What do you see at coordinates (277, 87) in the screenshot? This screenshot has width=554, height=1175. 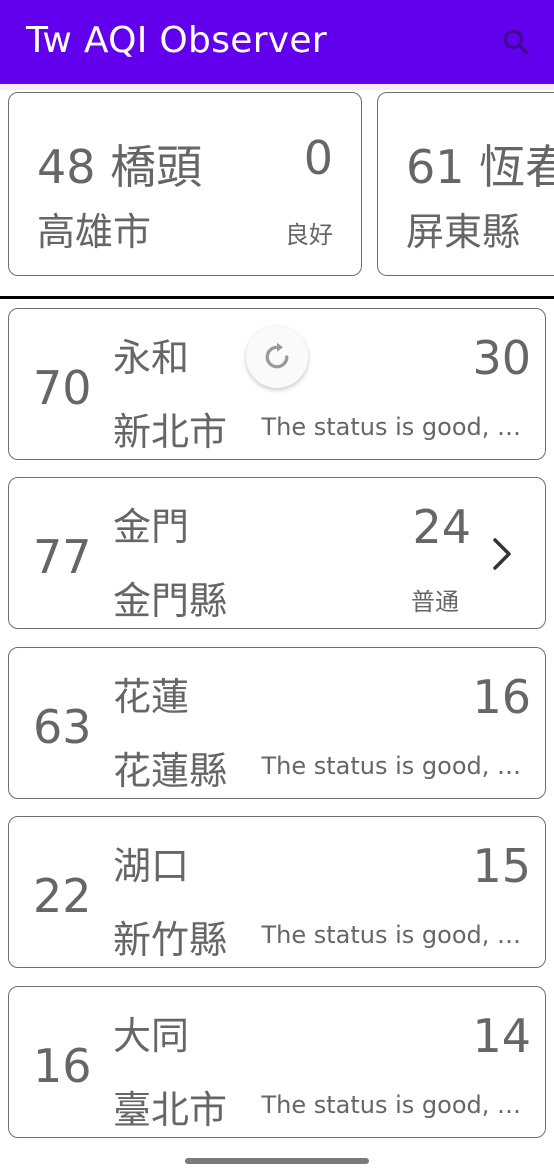 I see `app-bar-shadow` at bounding box center [277, 87].